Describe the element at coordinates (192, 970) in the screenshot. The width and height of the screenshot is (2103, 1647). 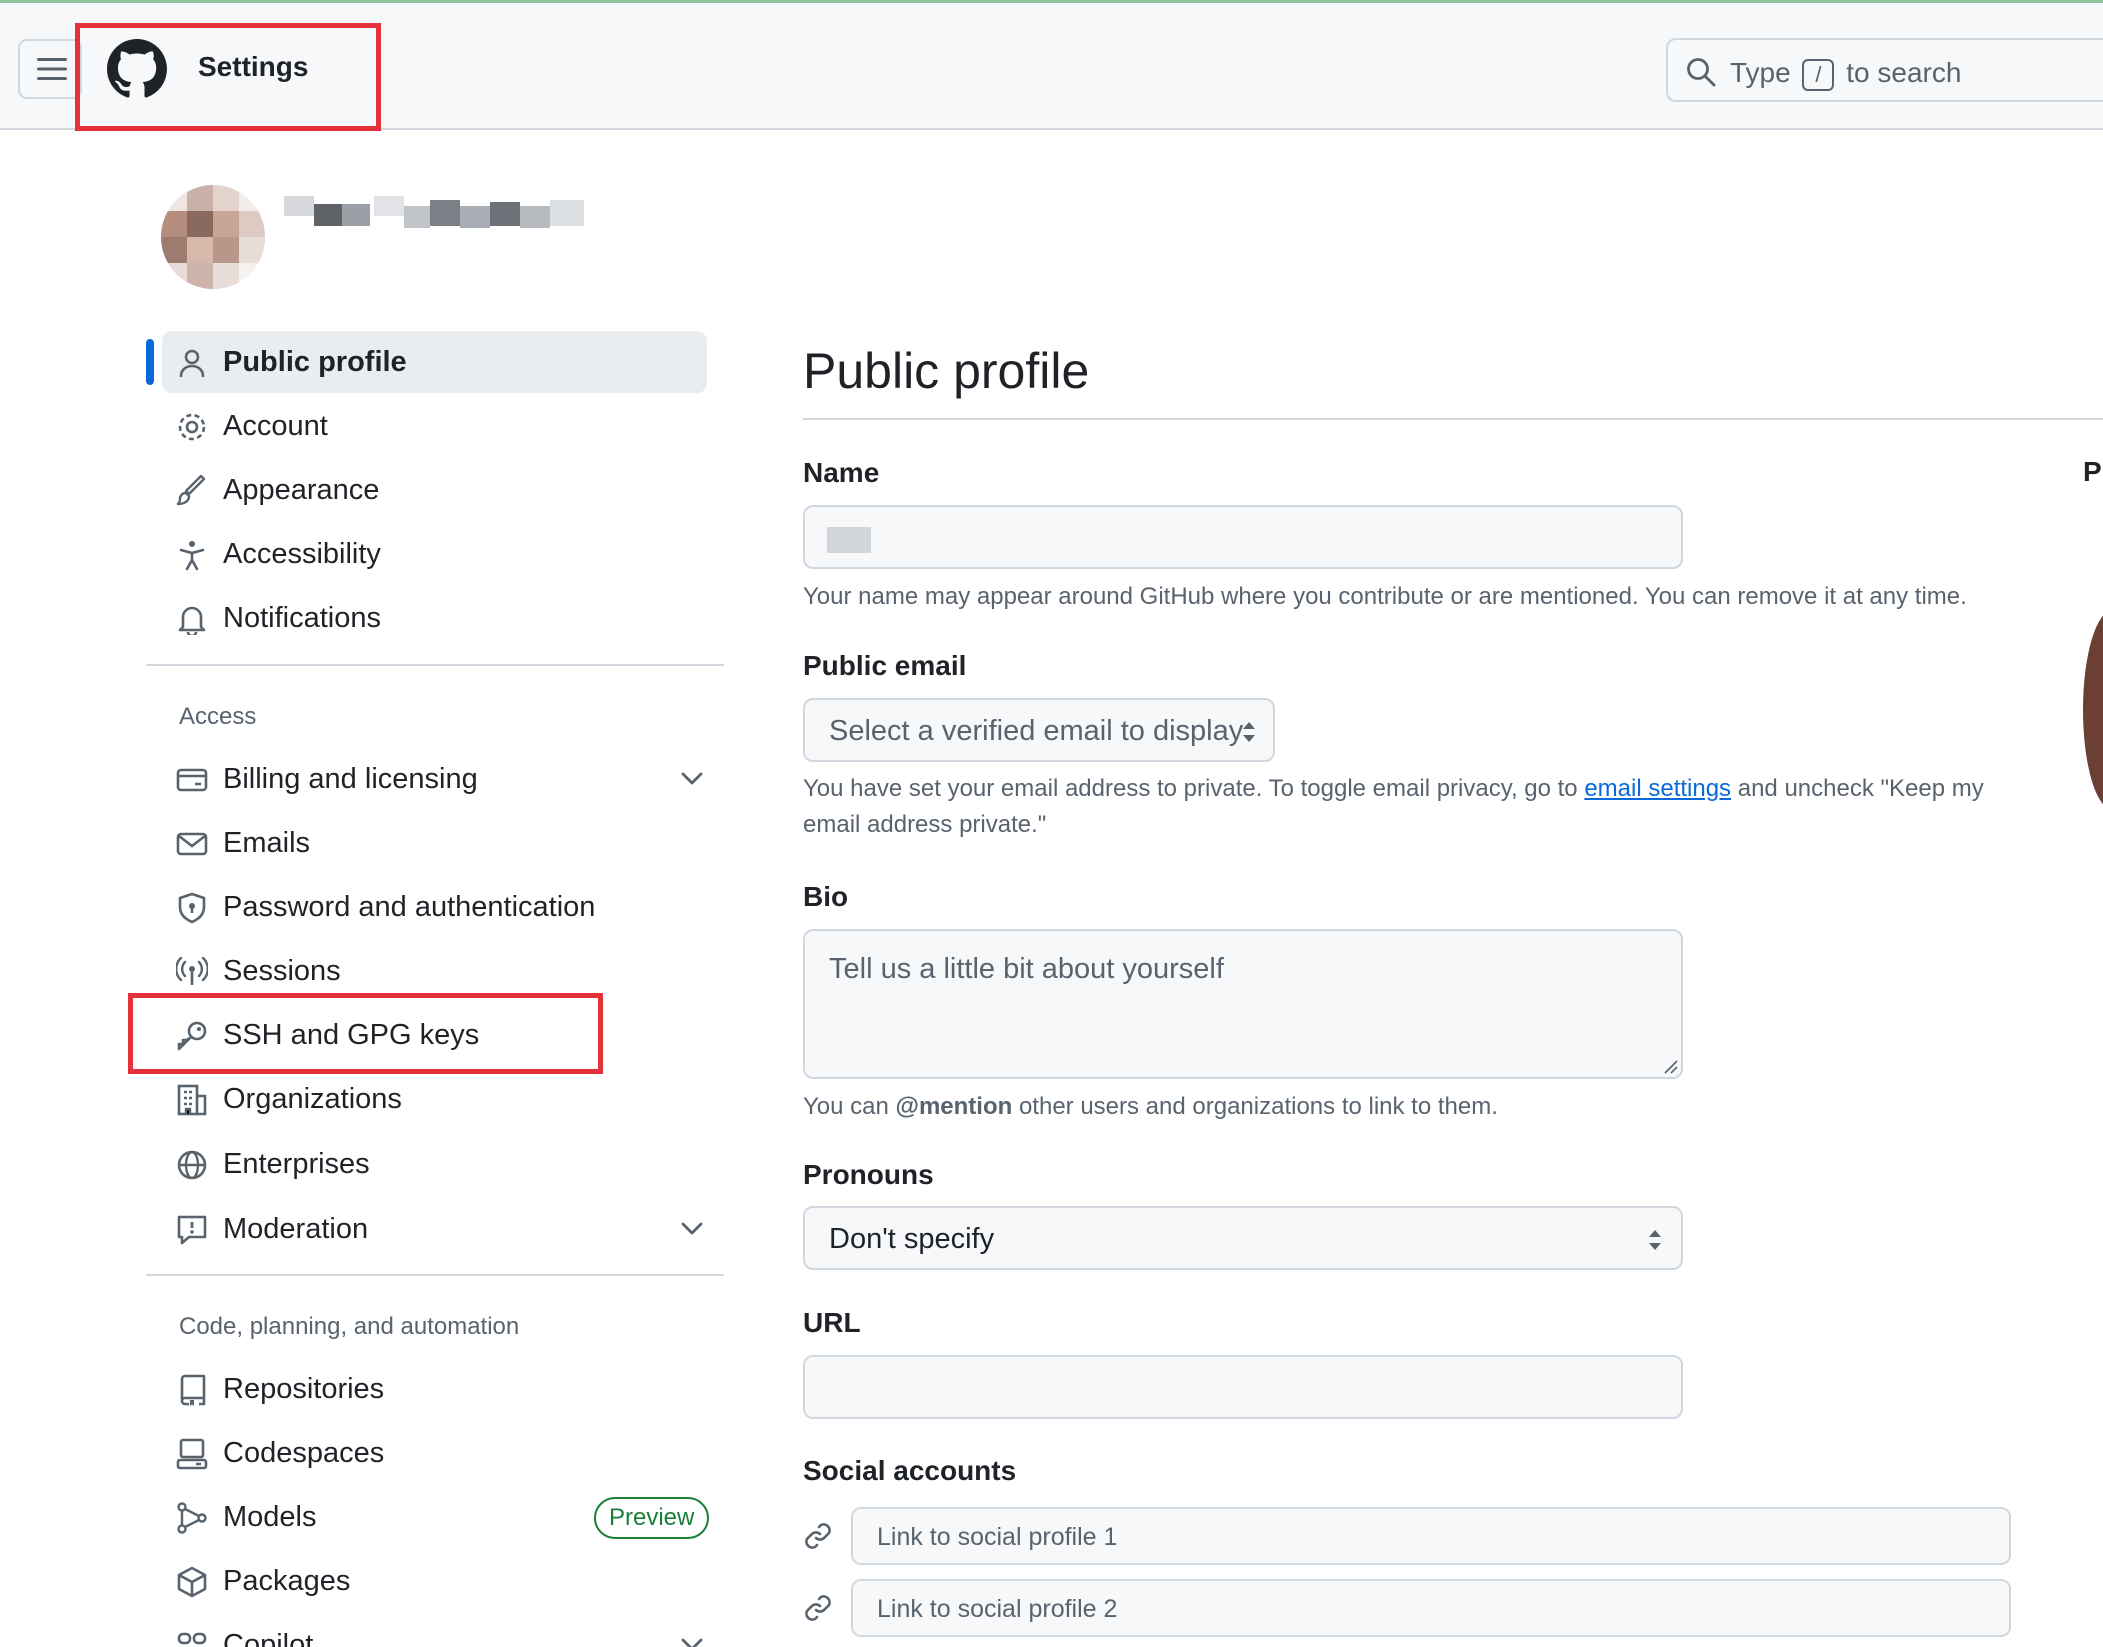
I see `broadcast-icon` at that location.